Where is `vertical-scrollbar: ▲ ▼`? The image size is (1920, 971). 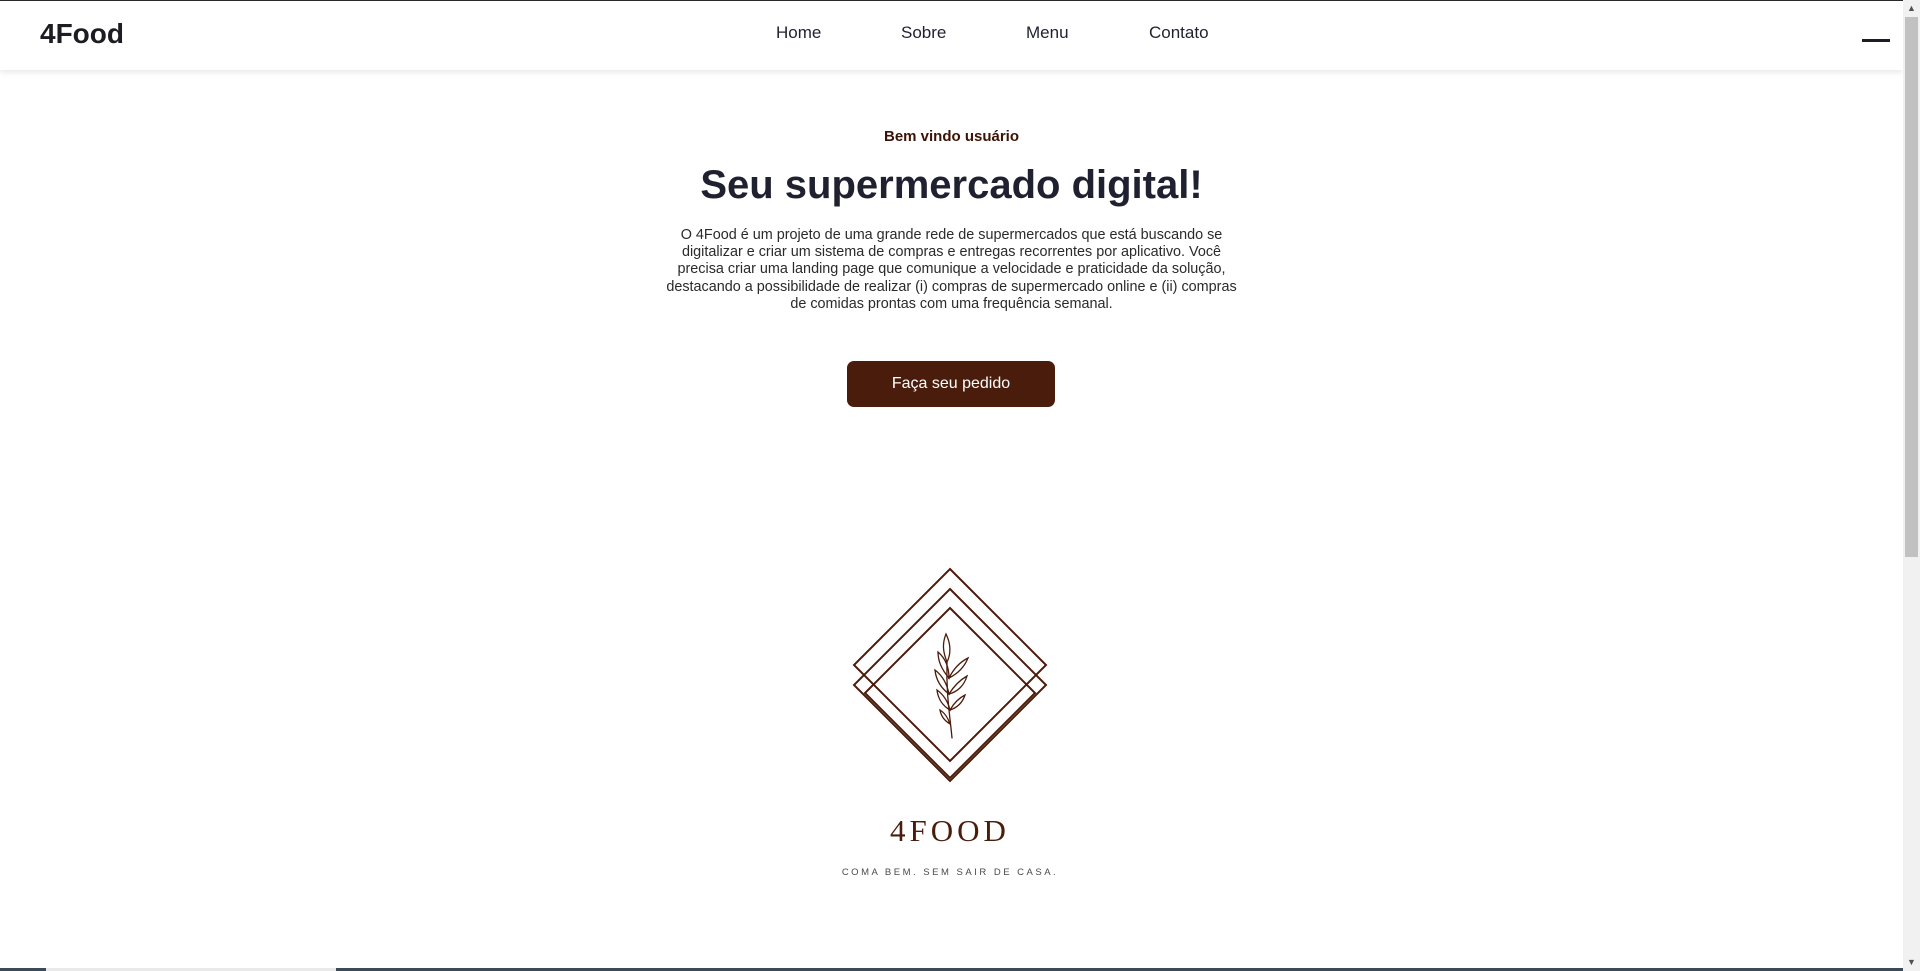
vertical-scrollbar: ▲ ▼ is located at coordinates (1911, 485).